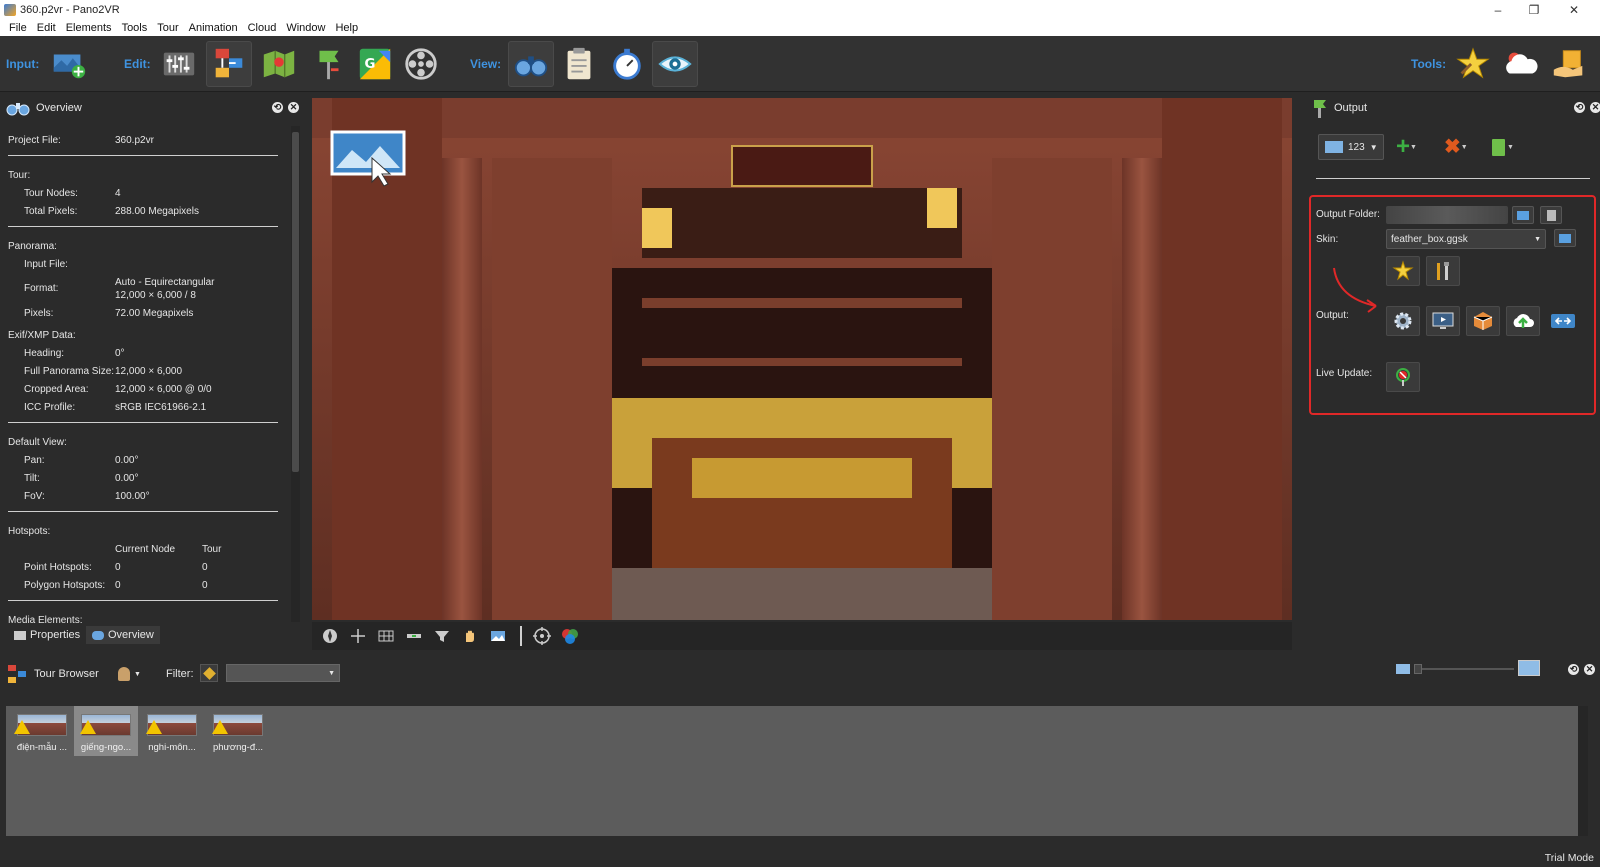 This screenshot has width=1600, height=867. I want to click on viewer-button, so click(531, 64).